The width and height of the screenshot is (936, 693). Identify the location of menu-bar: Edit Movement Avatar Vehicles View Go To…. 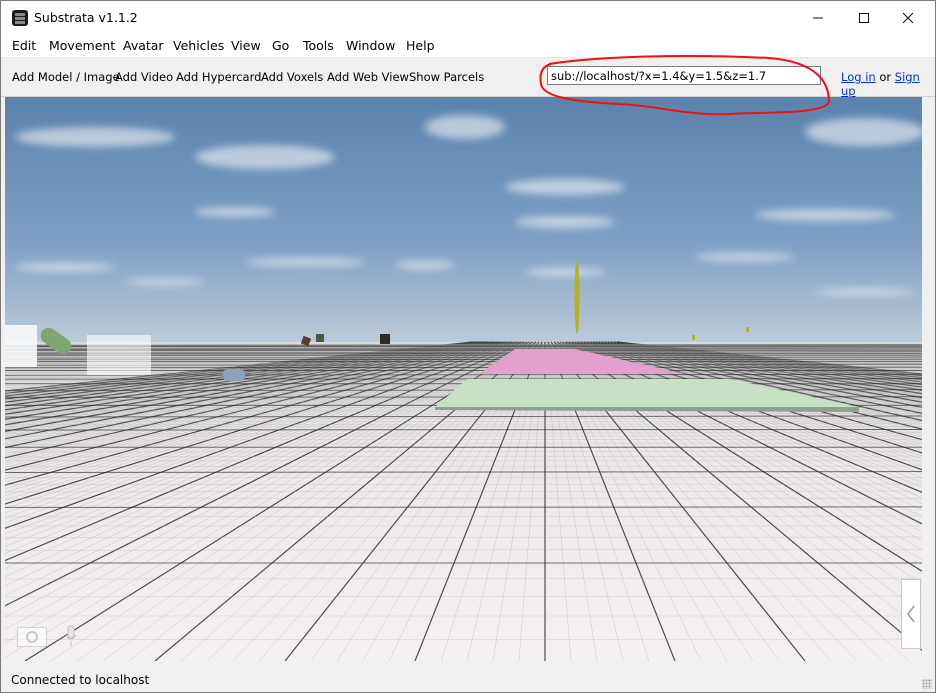
(468, 46).